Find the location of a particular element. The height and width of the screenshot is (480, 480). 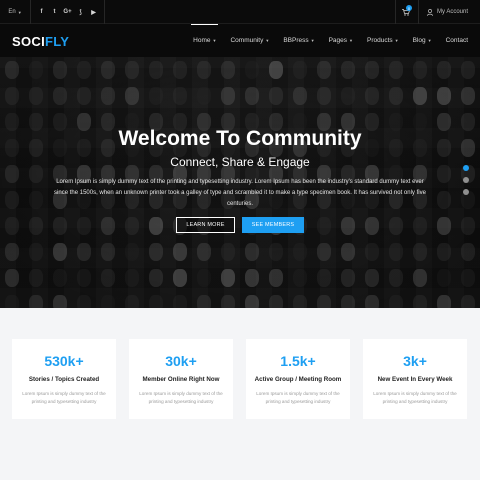

nav-item-community: Community ▼ is located at coordinates (249, 40).